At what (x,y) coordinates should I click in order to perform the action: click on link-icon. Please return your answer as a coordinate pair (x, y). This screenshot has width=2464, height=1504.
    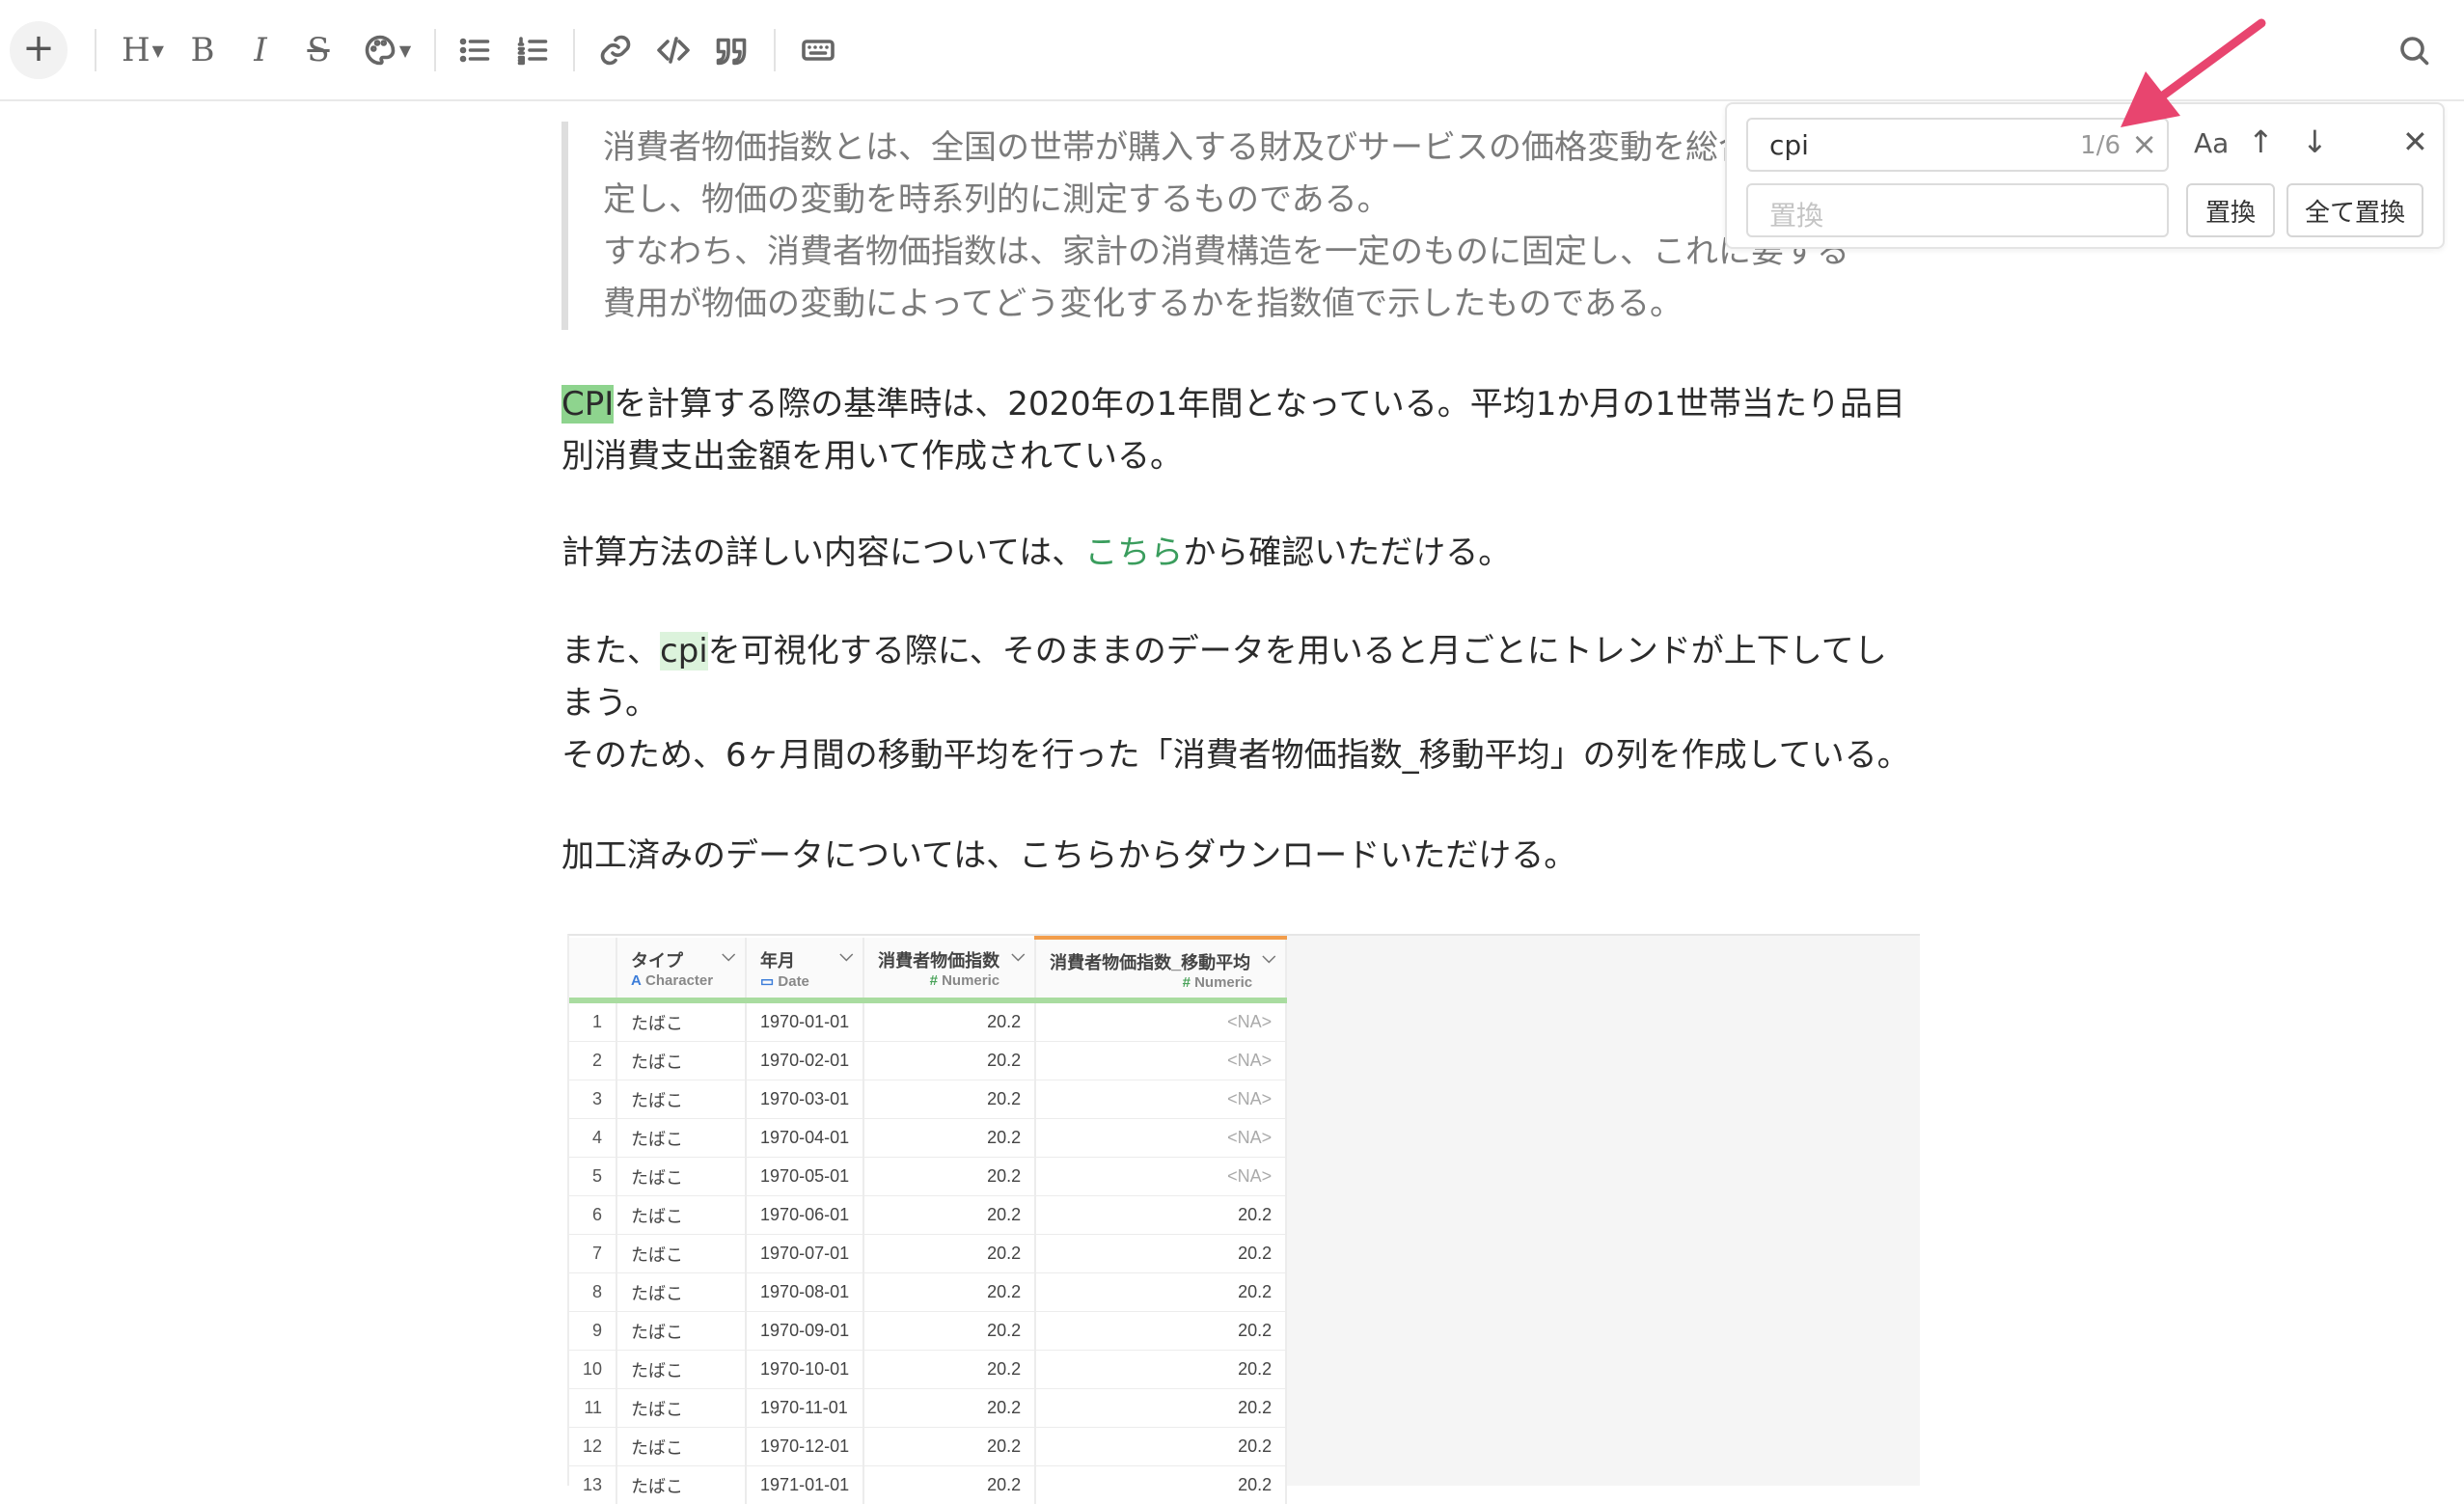
    Looking at the image, I should click on (615, 50).